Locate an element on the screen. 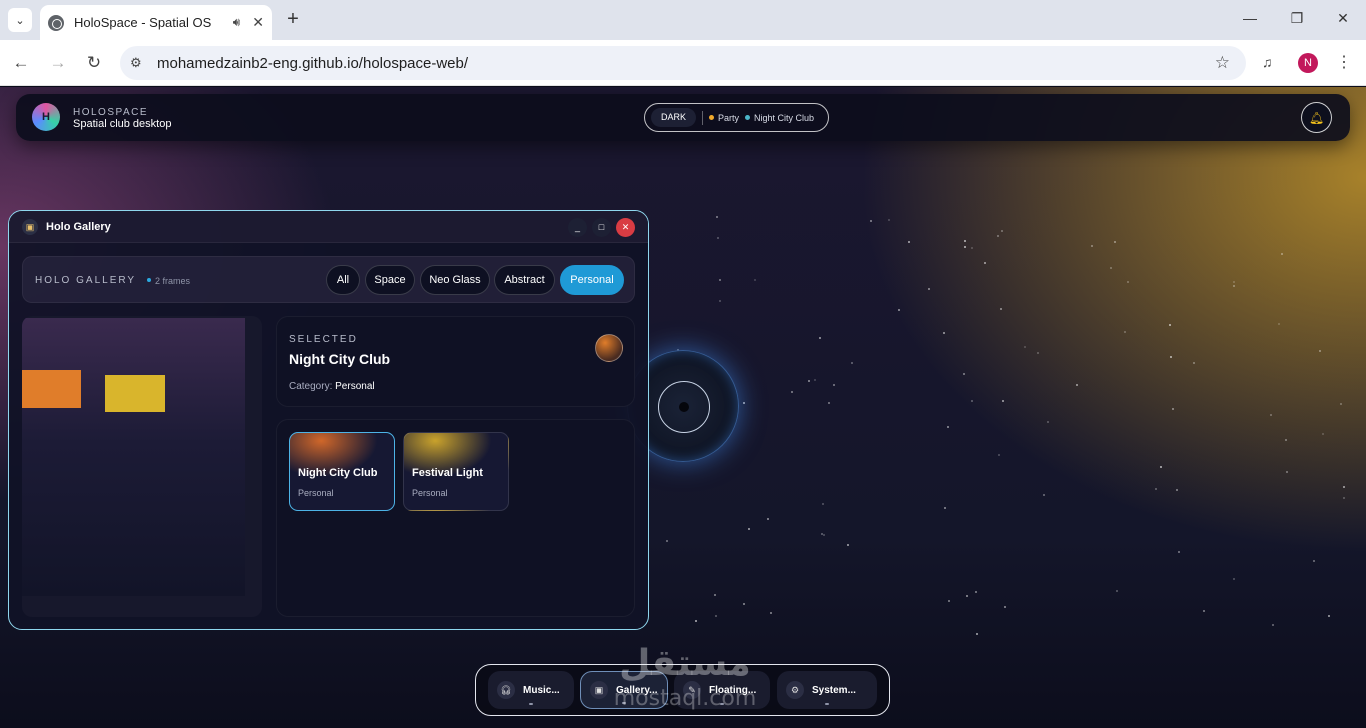 This screenshot has width=1366, height=728. filter-personal: Personal is located at coordinates (592, 280).